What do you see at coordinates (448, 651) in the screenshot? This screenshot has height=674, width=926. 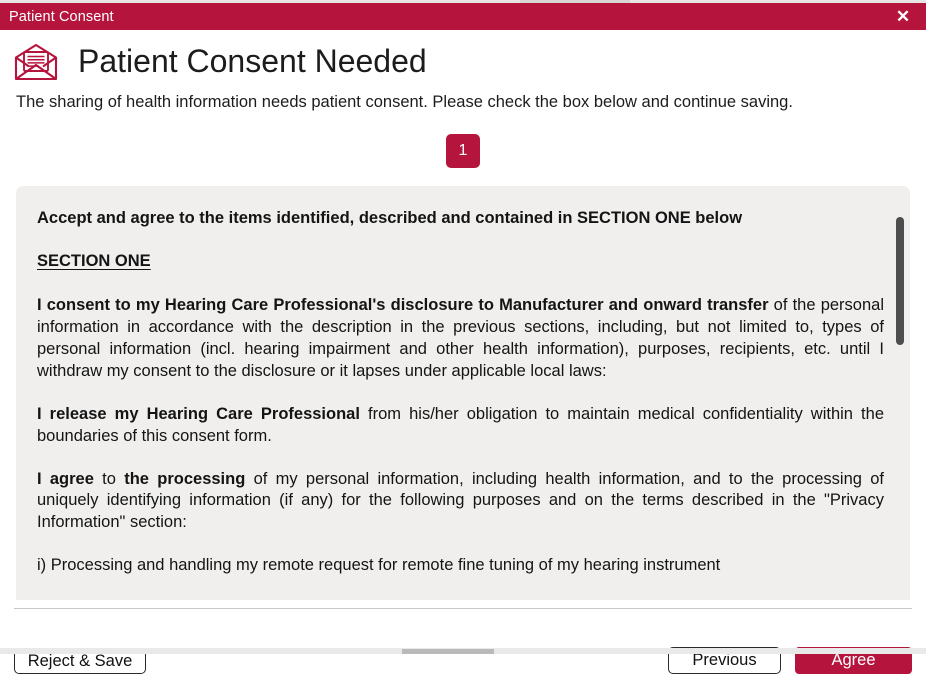 I see `background-window-bleed-bottom-shadow` at bounding box center [448, 651].